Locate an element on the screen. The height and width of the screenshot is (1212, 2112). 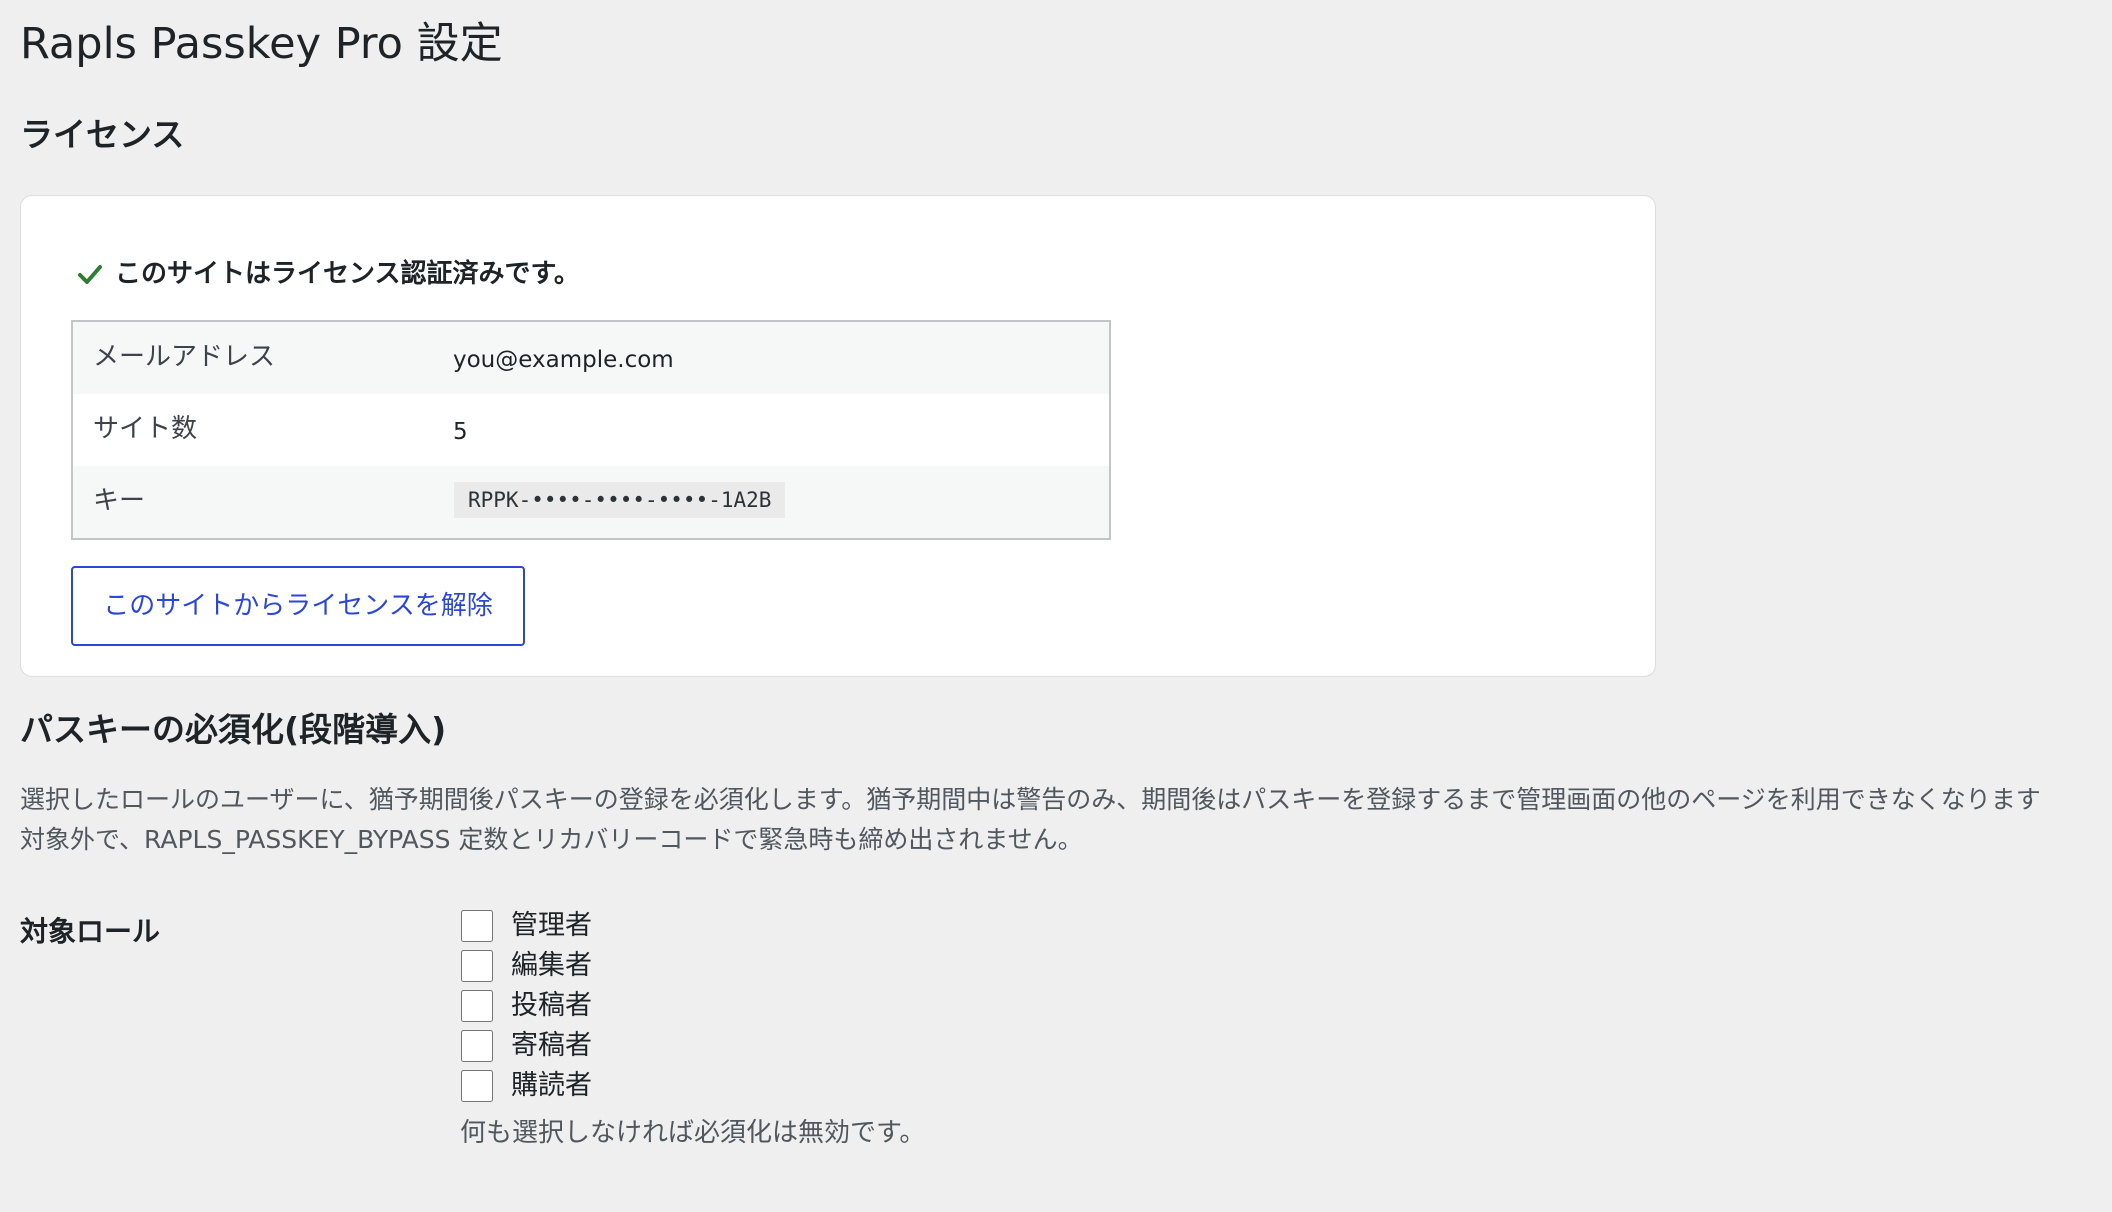
role-checkbox-administrator is located at coordinates (477, 926).